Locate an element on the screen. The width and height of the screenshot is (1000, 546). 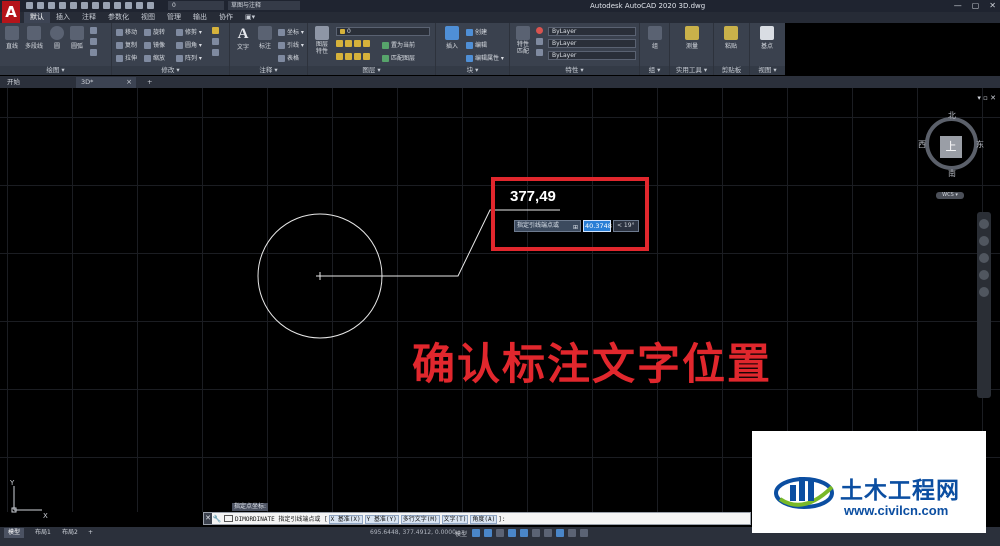
ordinate-button: 坐标 ▾ is located at coordinates (291, 31).